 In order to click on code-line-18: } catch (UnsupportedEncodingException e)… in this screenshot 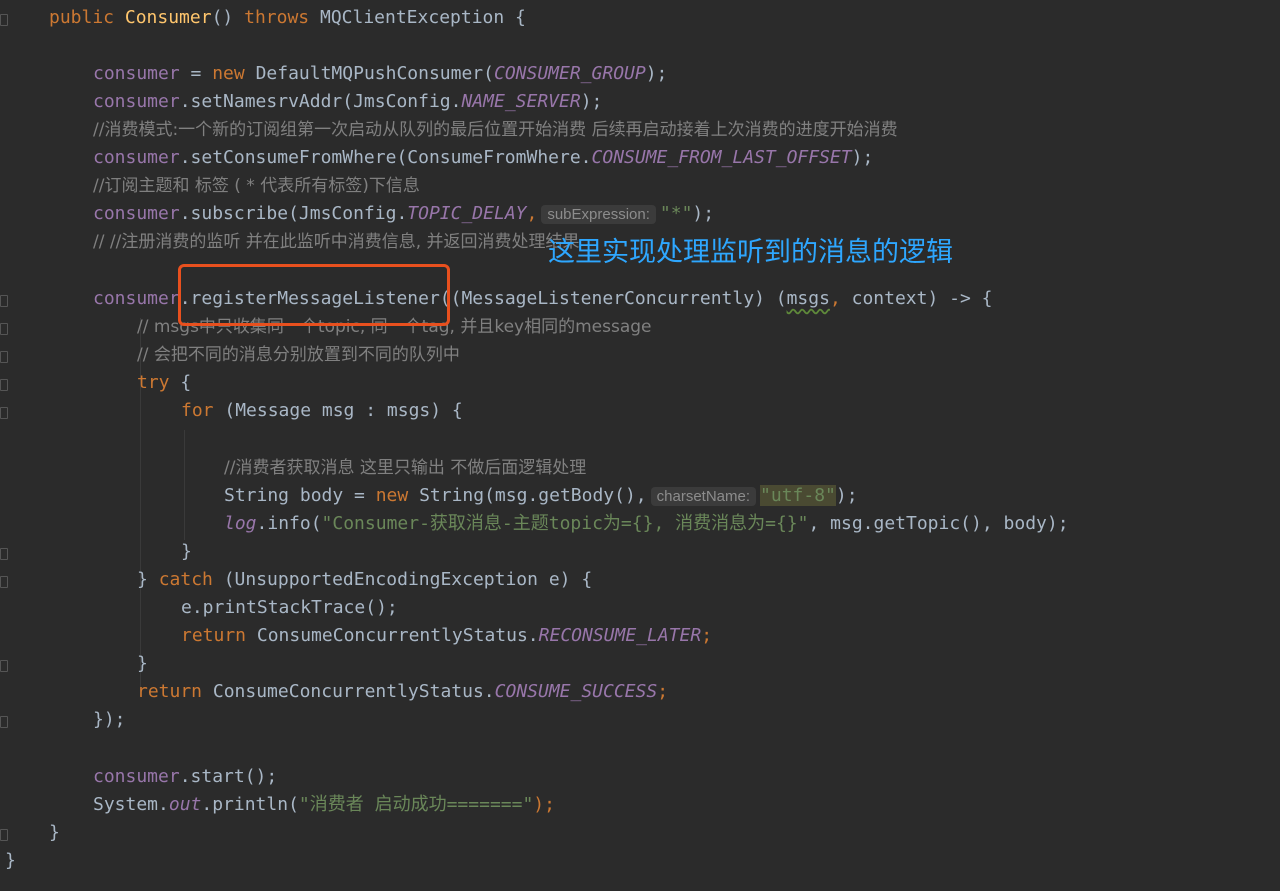, I will do `click(364, 580)`.